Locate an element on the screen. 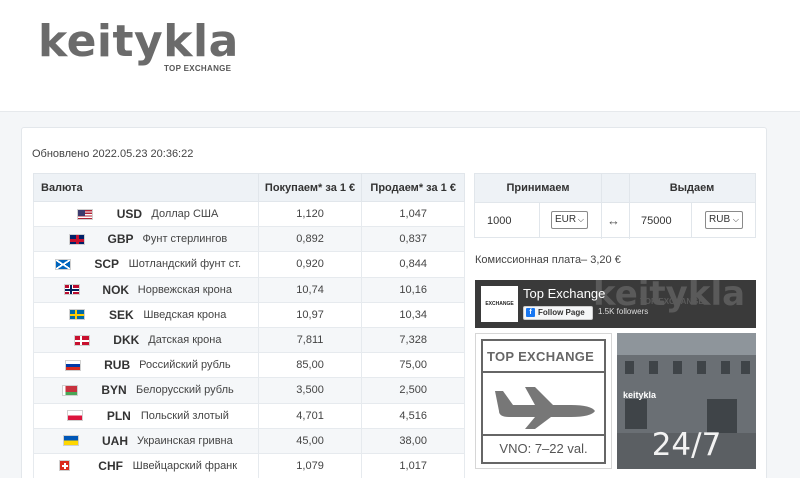 This screenshot has width=800, height=478. currency-name: Норвежская крона is located at coordinates (184, 289).